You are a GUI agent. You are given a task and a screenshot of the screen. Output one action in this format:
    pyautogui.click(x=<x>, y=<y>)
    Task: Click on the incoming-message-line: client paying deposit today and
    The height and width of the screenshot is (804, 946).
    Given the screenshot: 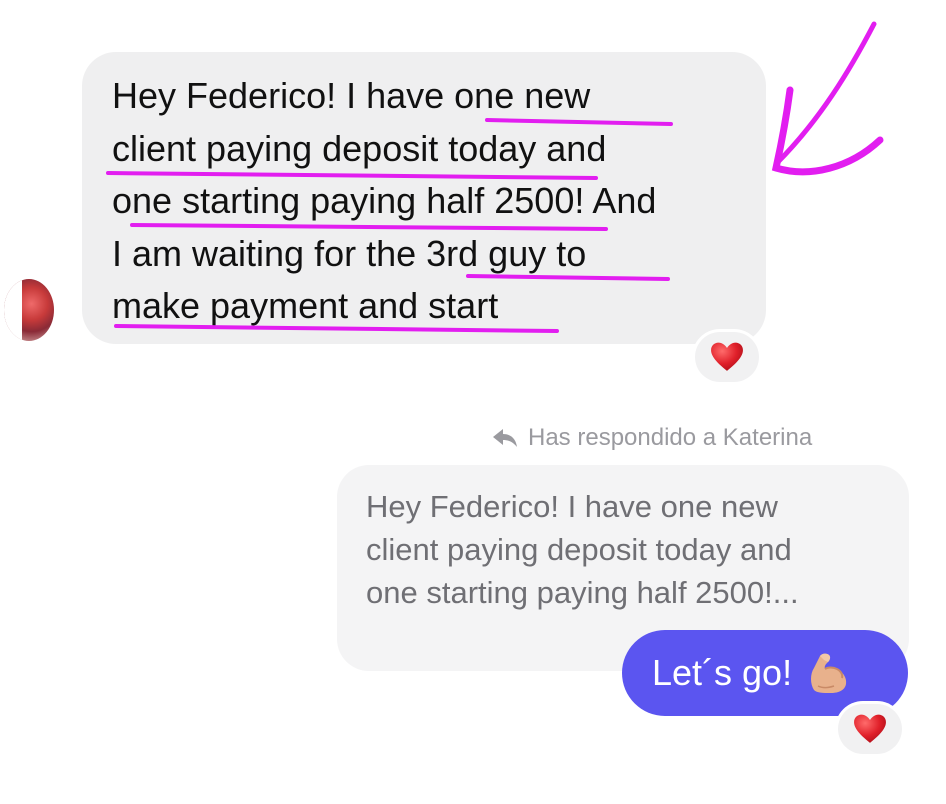 What is the action you would take?
    pyautogui.click(x=359, y=148)
    